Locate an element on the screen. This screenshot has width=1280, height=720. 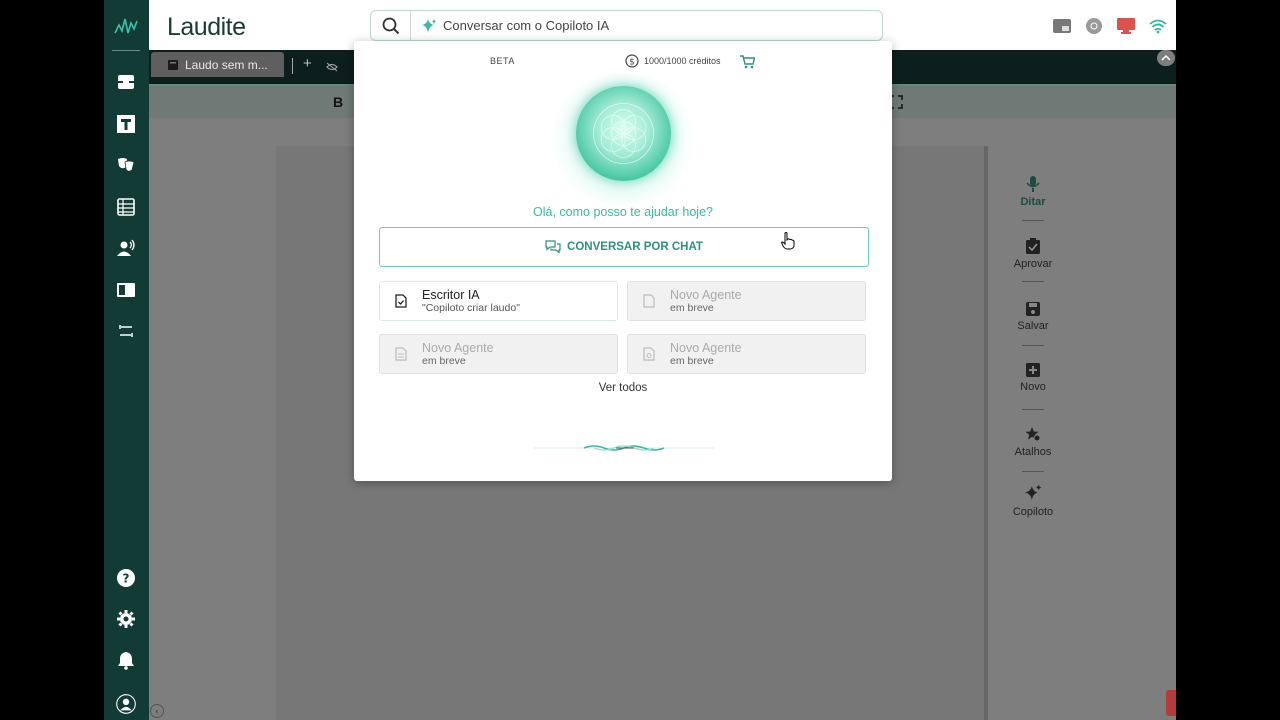
document-lines-icon is located at coordinates (401, 354).